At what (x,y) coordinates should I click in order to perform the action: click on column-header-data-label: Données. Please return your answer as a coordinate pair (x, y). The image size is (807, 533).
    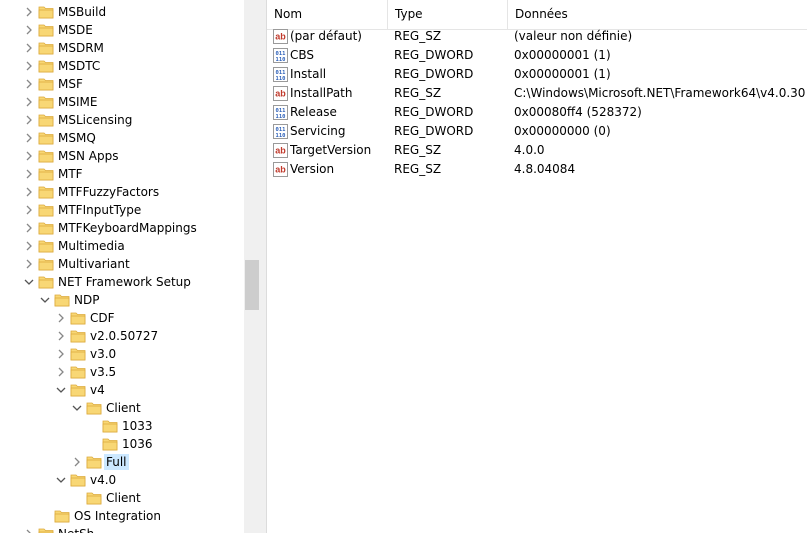
    Looking at the image, I should click on (541, 14).